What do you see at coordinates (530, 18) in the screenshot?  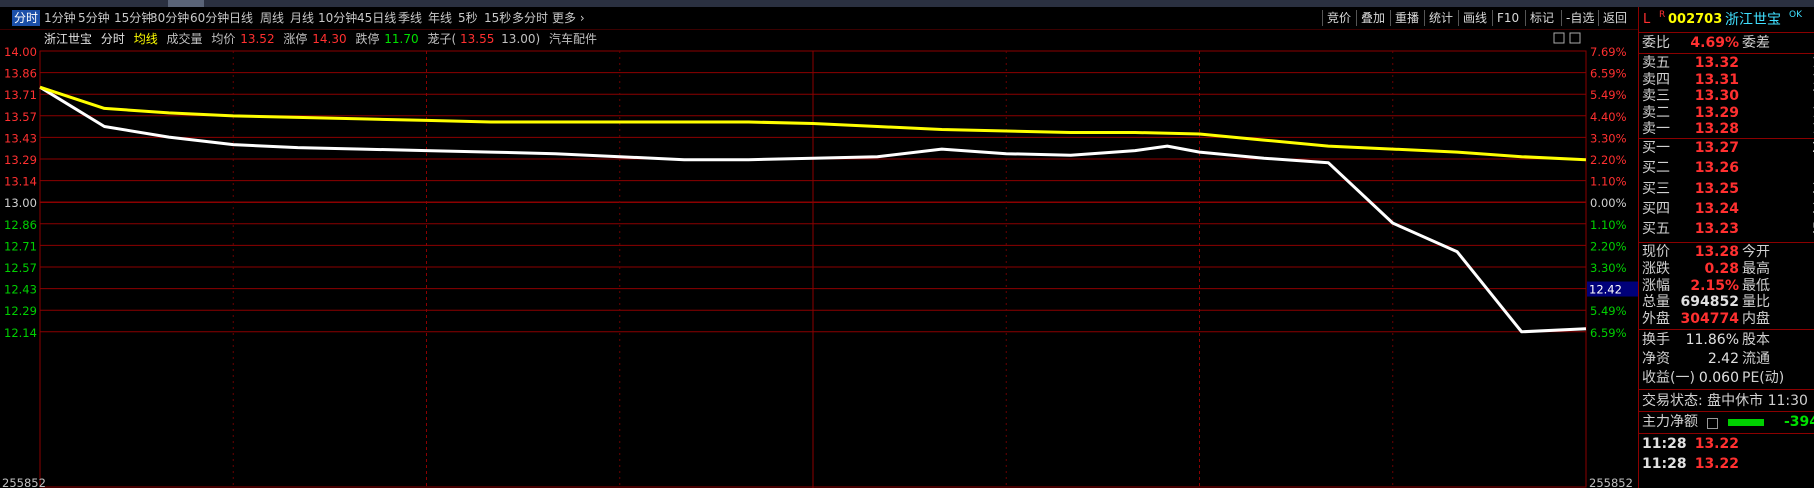 I see `period-15: 多分时` at bounding box center [530, 18].